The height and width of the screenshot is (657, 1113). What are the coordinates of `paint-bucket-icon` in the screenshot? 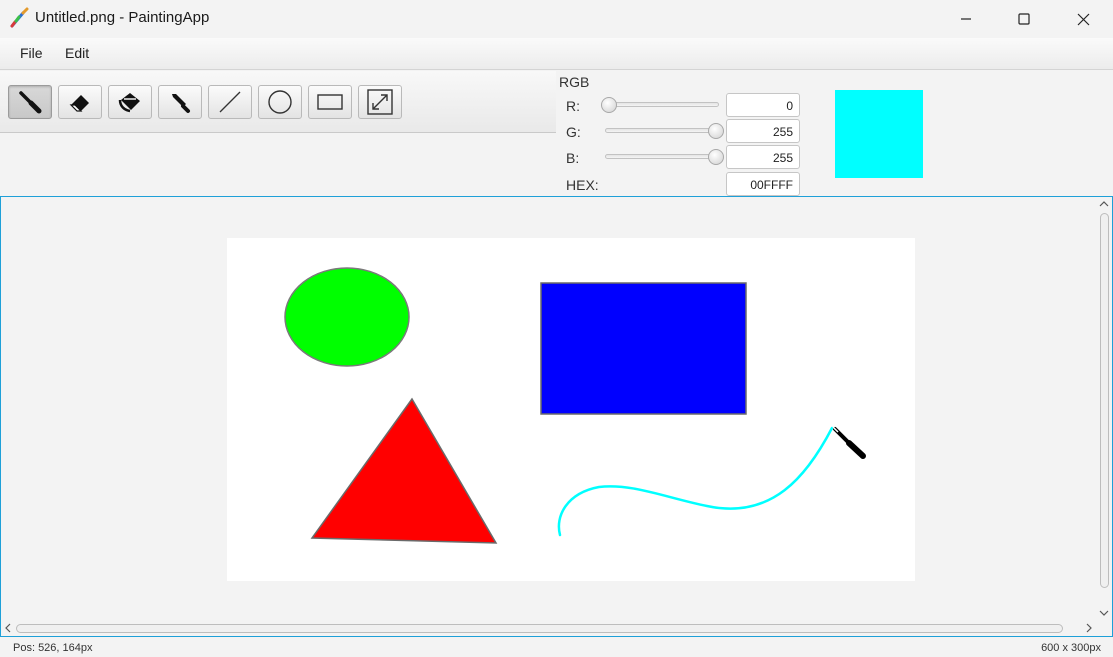 It's located at (129, 103).